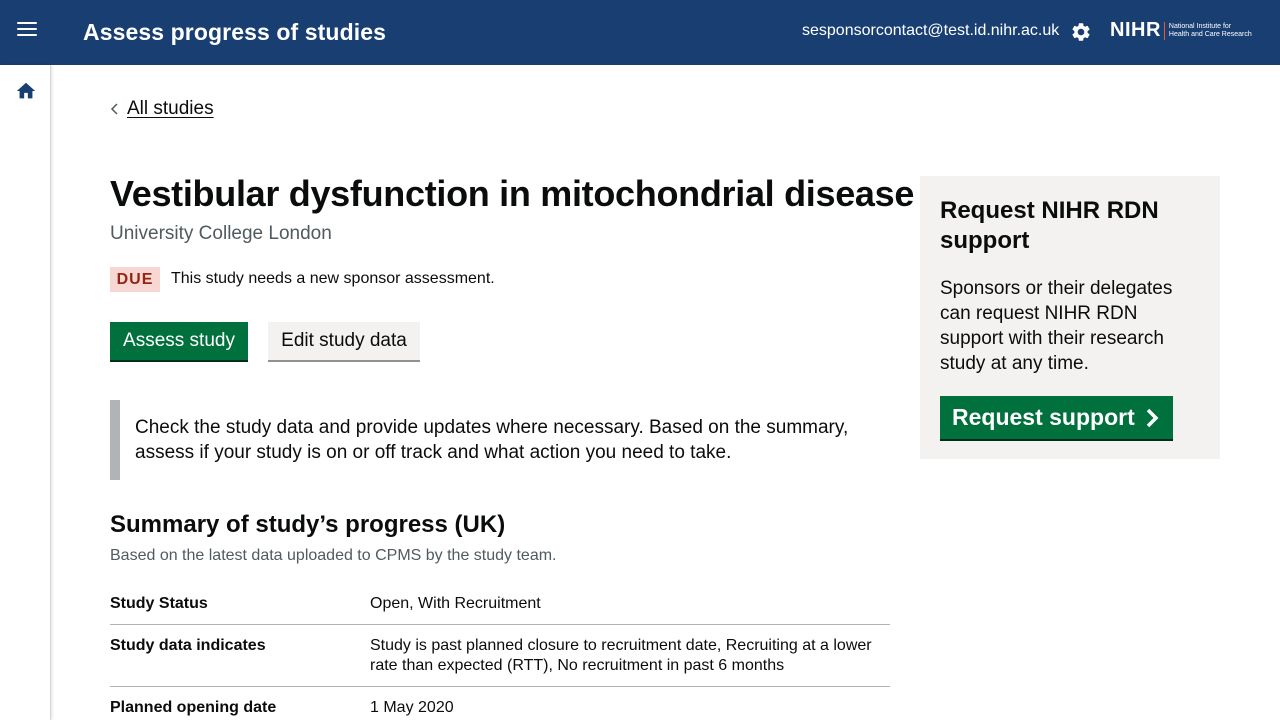  I want to click on nihr-logo-text: NIHR, so click(1135, 30).